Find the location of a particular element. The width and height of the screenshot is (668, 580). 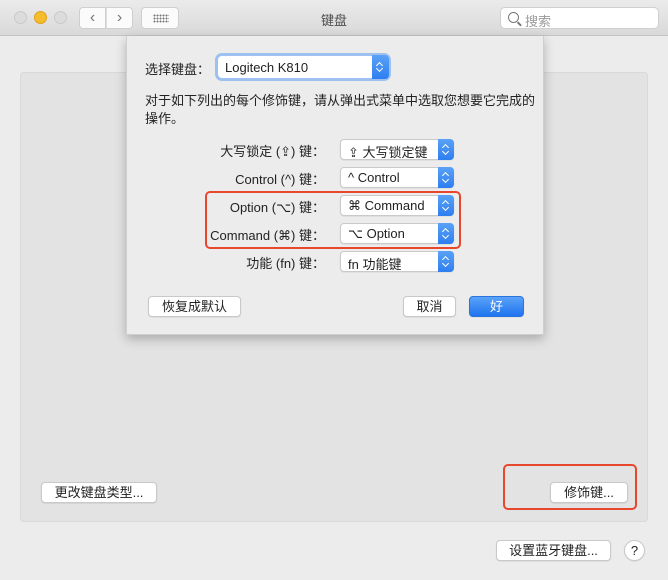

command-key-select: ⌥ Option is located at coordinates (397, 233).